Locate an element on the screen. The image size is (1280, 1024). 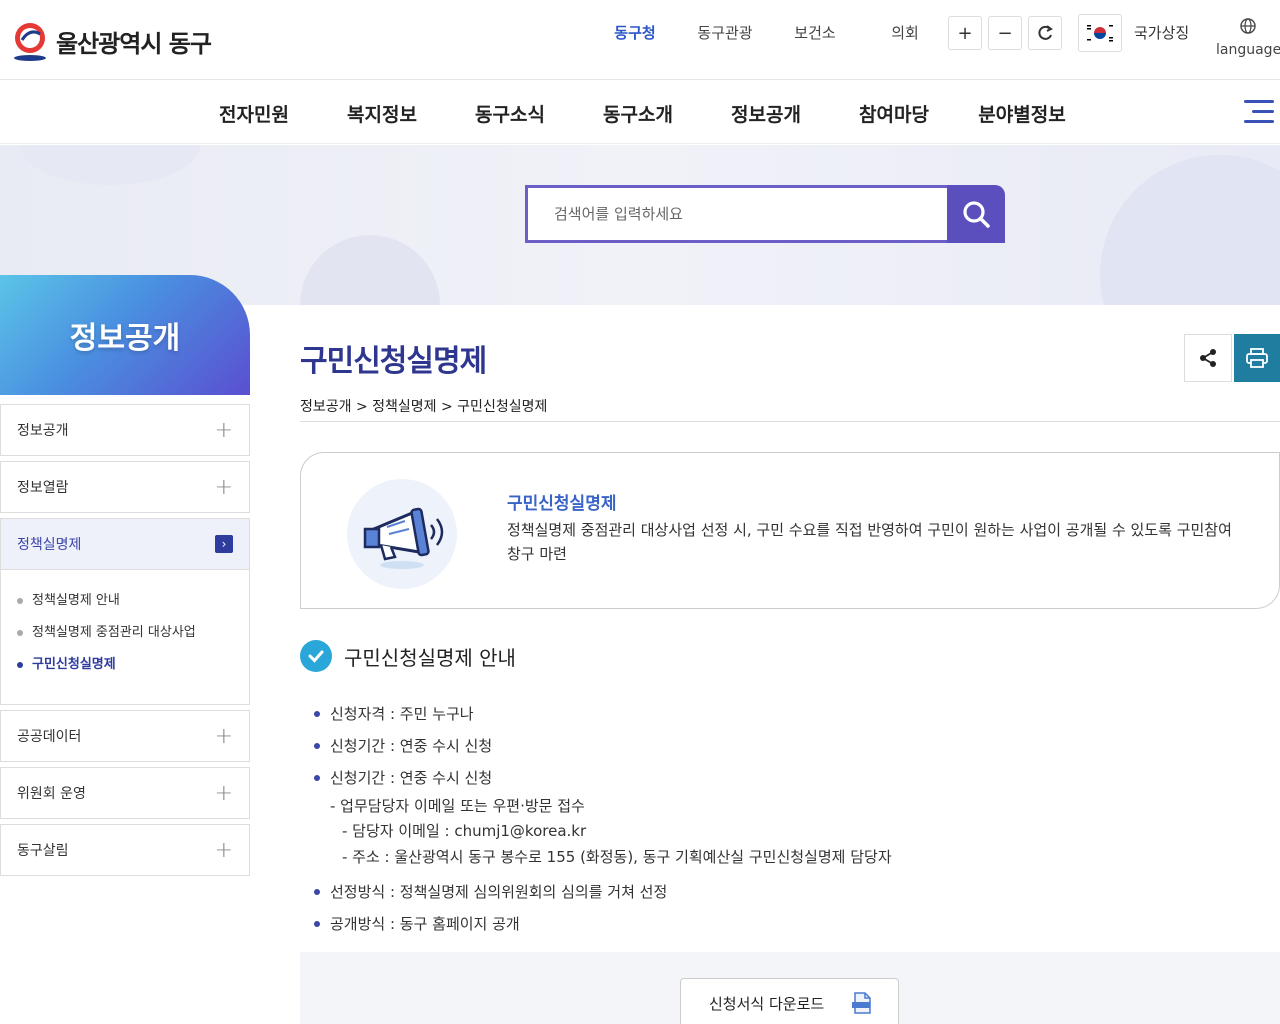
search-icon is located at coordinates (976, 214).